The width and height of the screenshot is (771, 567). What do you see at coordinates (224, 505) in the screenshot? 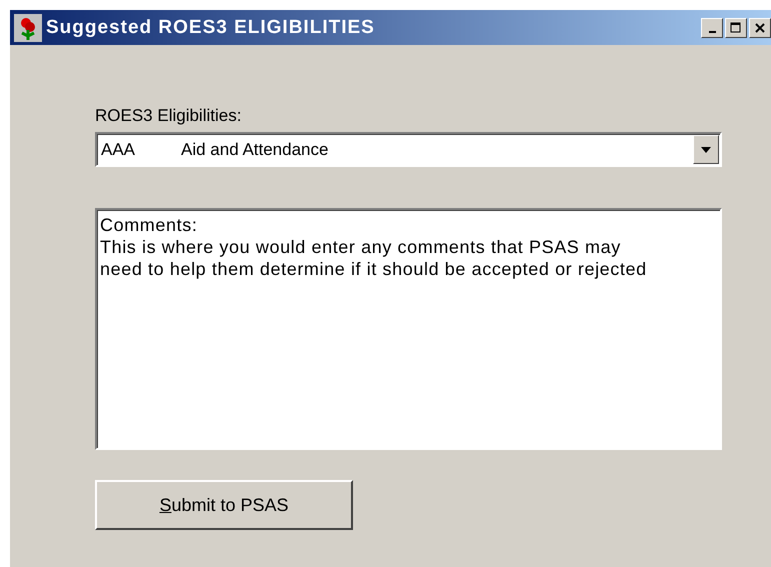
I see `submit-button: Submit to PSAS` at bounding box center [224, 505].